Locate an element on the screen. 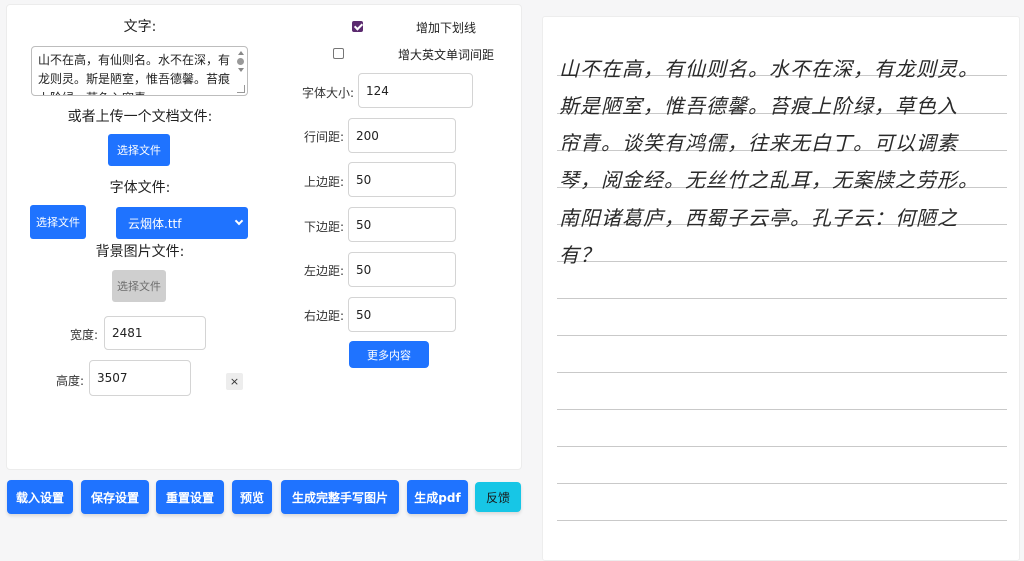  generate-pdf-button: 生成pdf is located at coordinates (437, 497).